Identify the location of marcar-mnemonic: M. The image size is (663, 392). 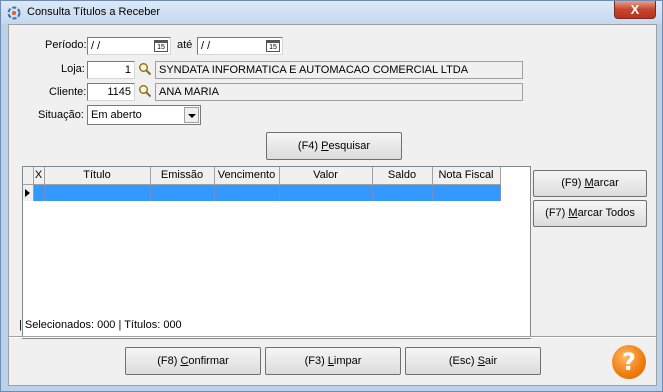
(589, 183).